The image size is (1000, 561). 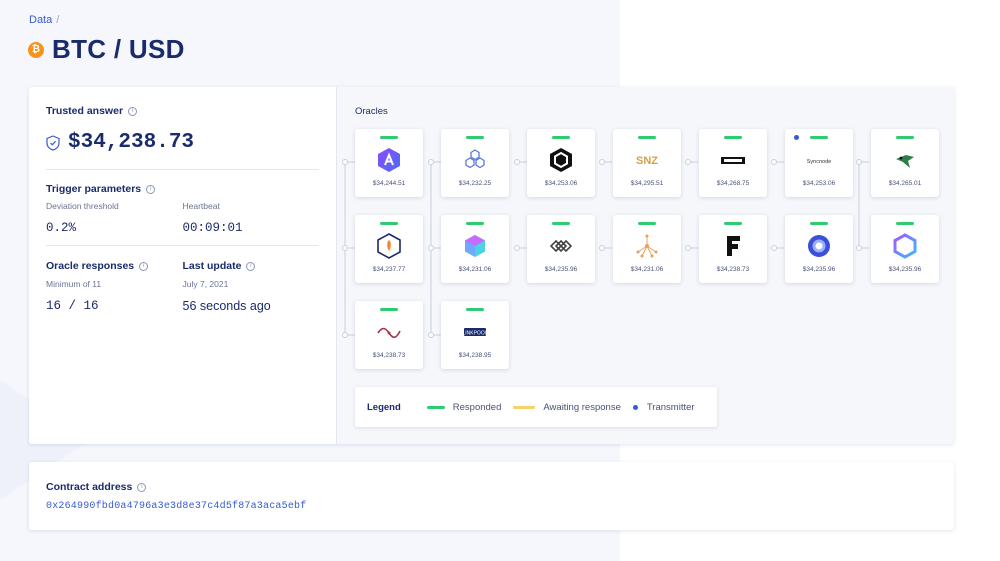 I want to click on oracle-logo-icon: LINKPOOL, so click(x=475, y=332).